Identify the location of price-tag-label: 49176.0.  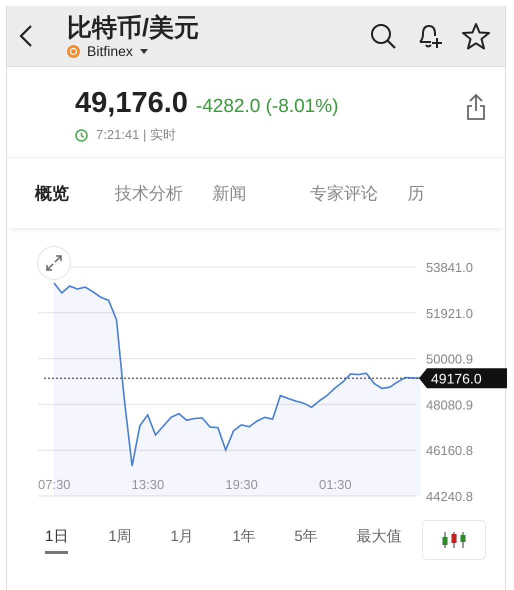
(456, 378).